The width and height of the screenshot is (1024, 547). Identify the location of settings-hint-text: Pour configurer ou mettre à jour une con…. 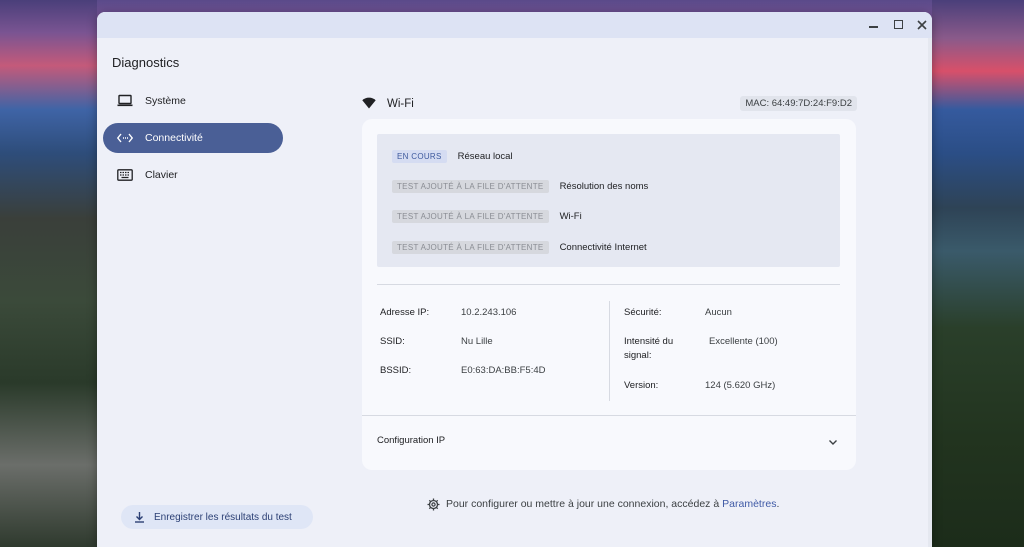
(583, 504).